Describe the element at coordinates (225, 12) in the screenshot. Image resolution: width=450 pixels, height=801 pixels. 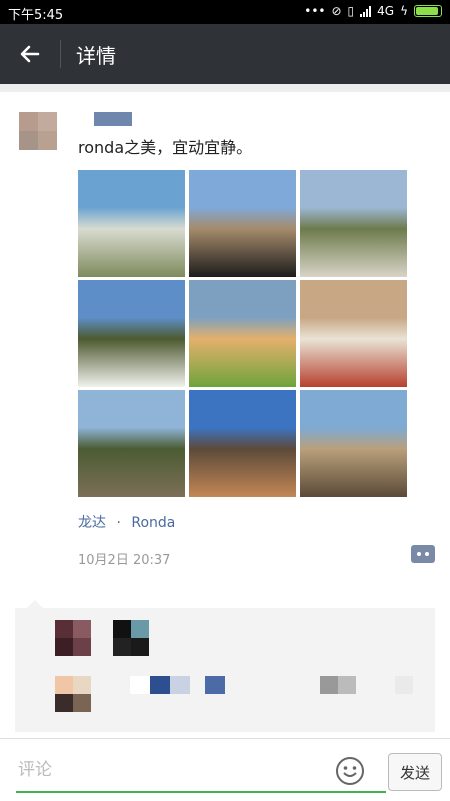
I see `status-bar: 下午5:45 ••• ⊘ ▯ 4G ϟ` at that location.